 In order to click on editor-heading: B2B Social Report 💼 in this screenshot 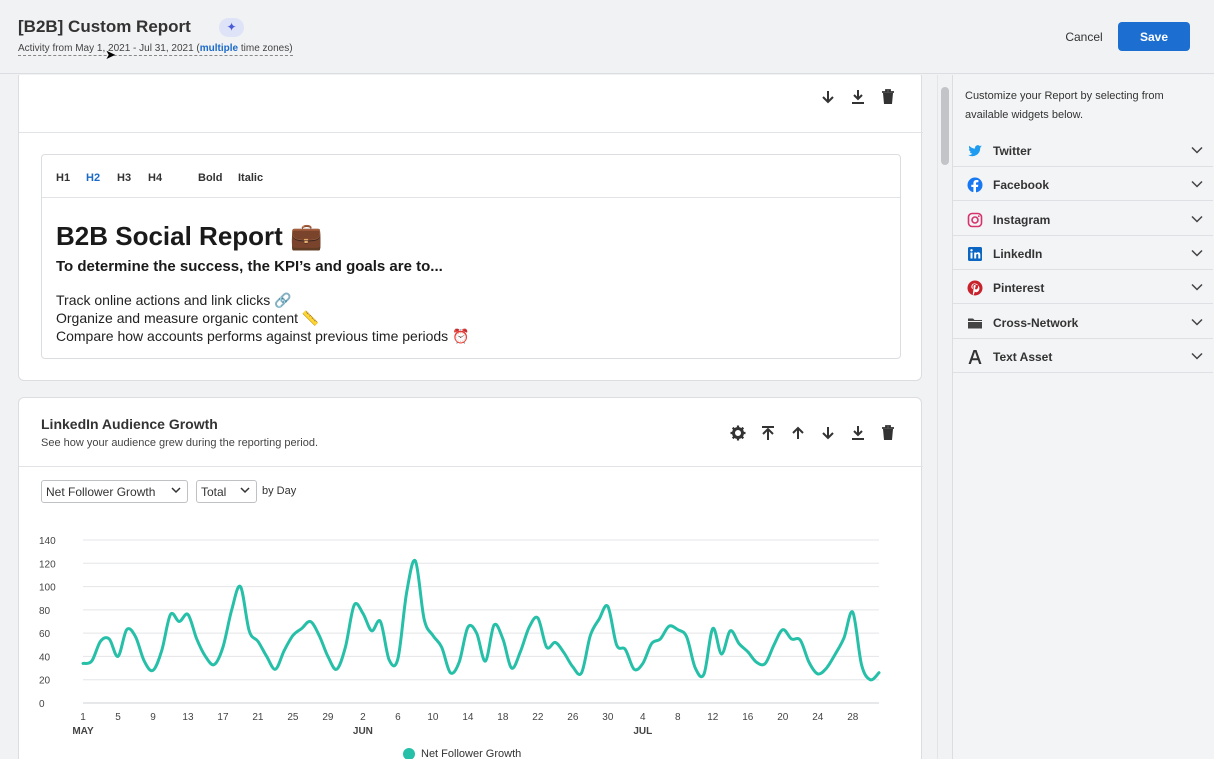, I will do `click(189, 236)`.